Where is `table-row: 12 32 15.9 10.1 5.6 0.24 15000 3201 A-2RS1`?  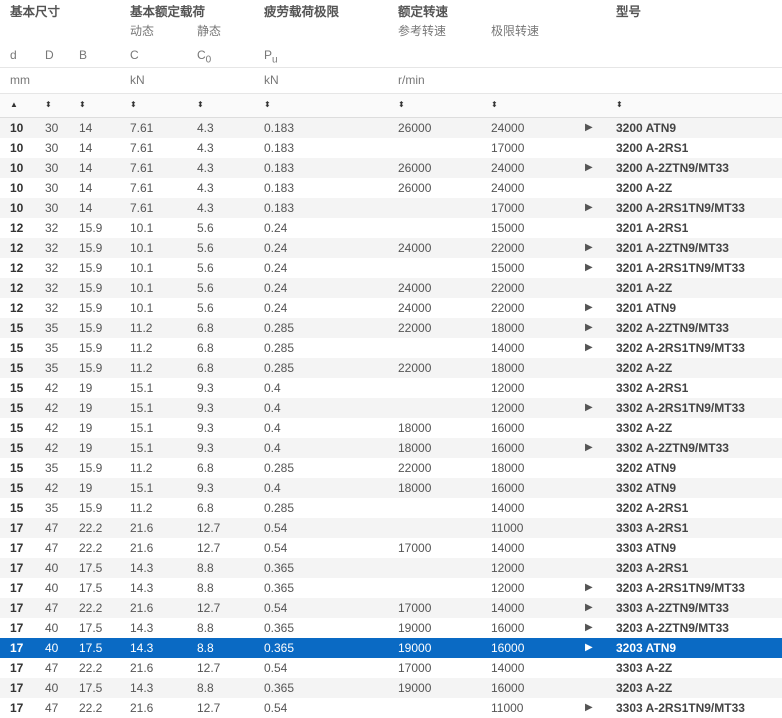 table-row: 12 32 15.9 10.1 5.6 0.24 15000 3201 A-2RS1 is located at coordinates (391, 228).